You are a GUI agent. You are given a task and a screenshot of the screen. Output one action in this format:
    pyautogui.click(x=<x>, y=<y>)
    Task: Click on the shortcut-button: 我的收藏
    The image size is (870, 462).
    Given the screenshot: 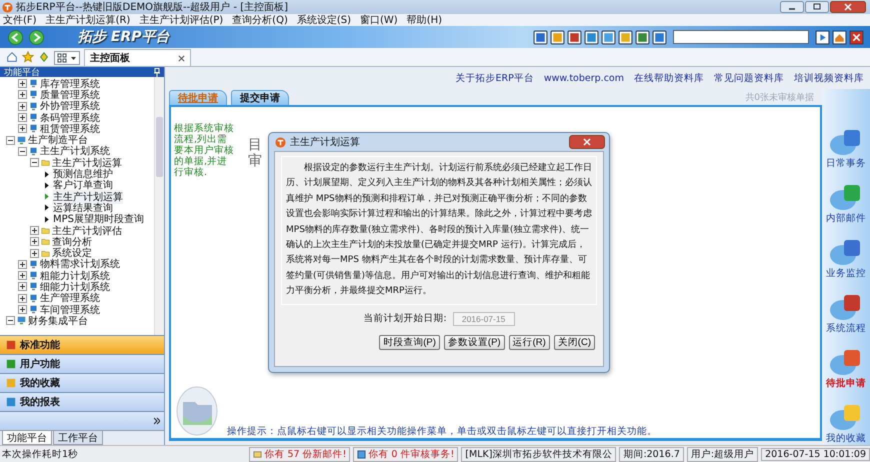 What is the action you would take?
    pyautogui.click(x=846, y=423)
    